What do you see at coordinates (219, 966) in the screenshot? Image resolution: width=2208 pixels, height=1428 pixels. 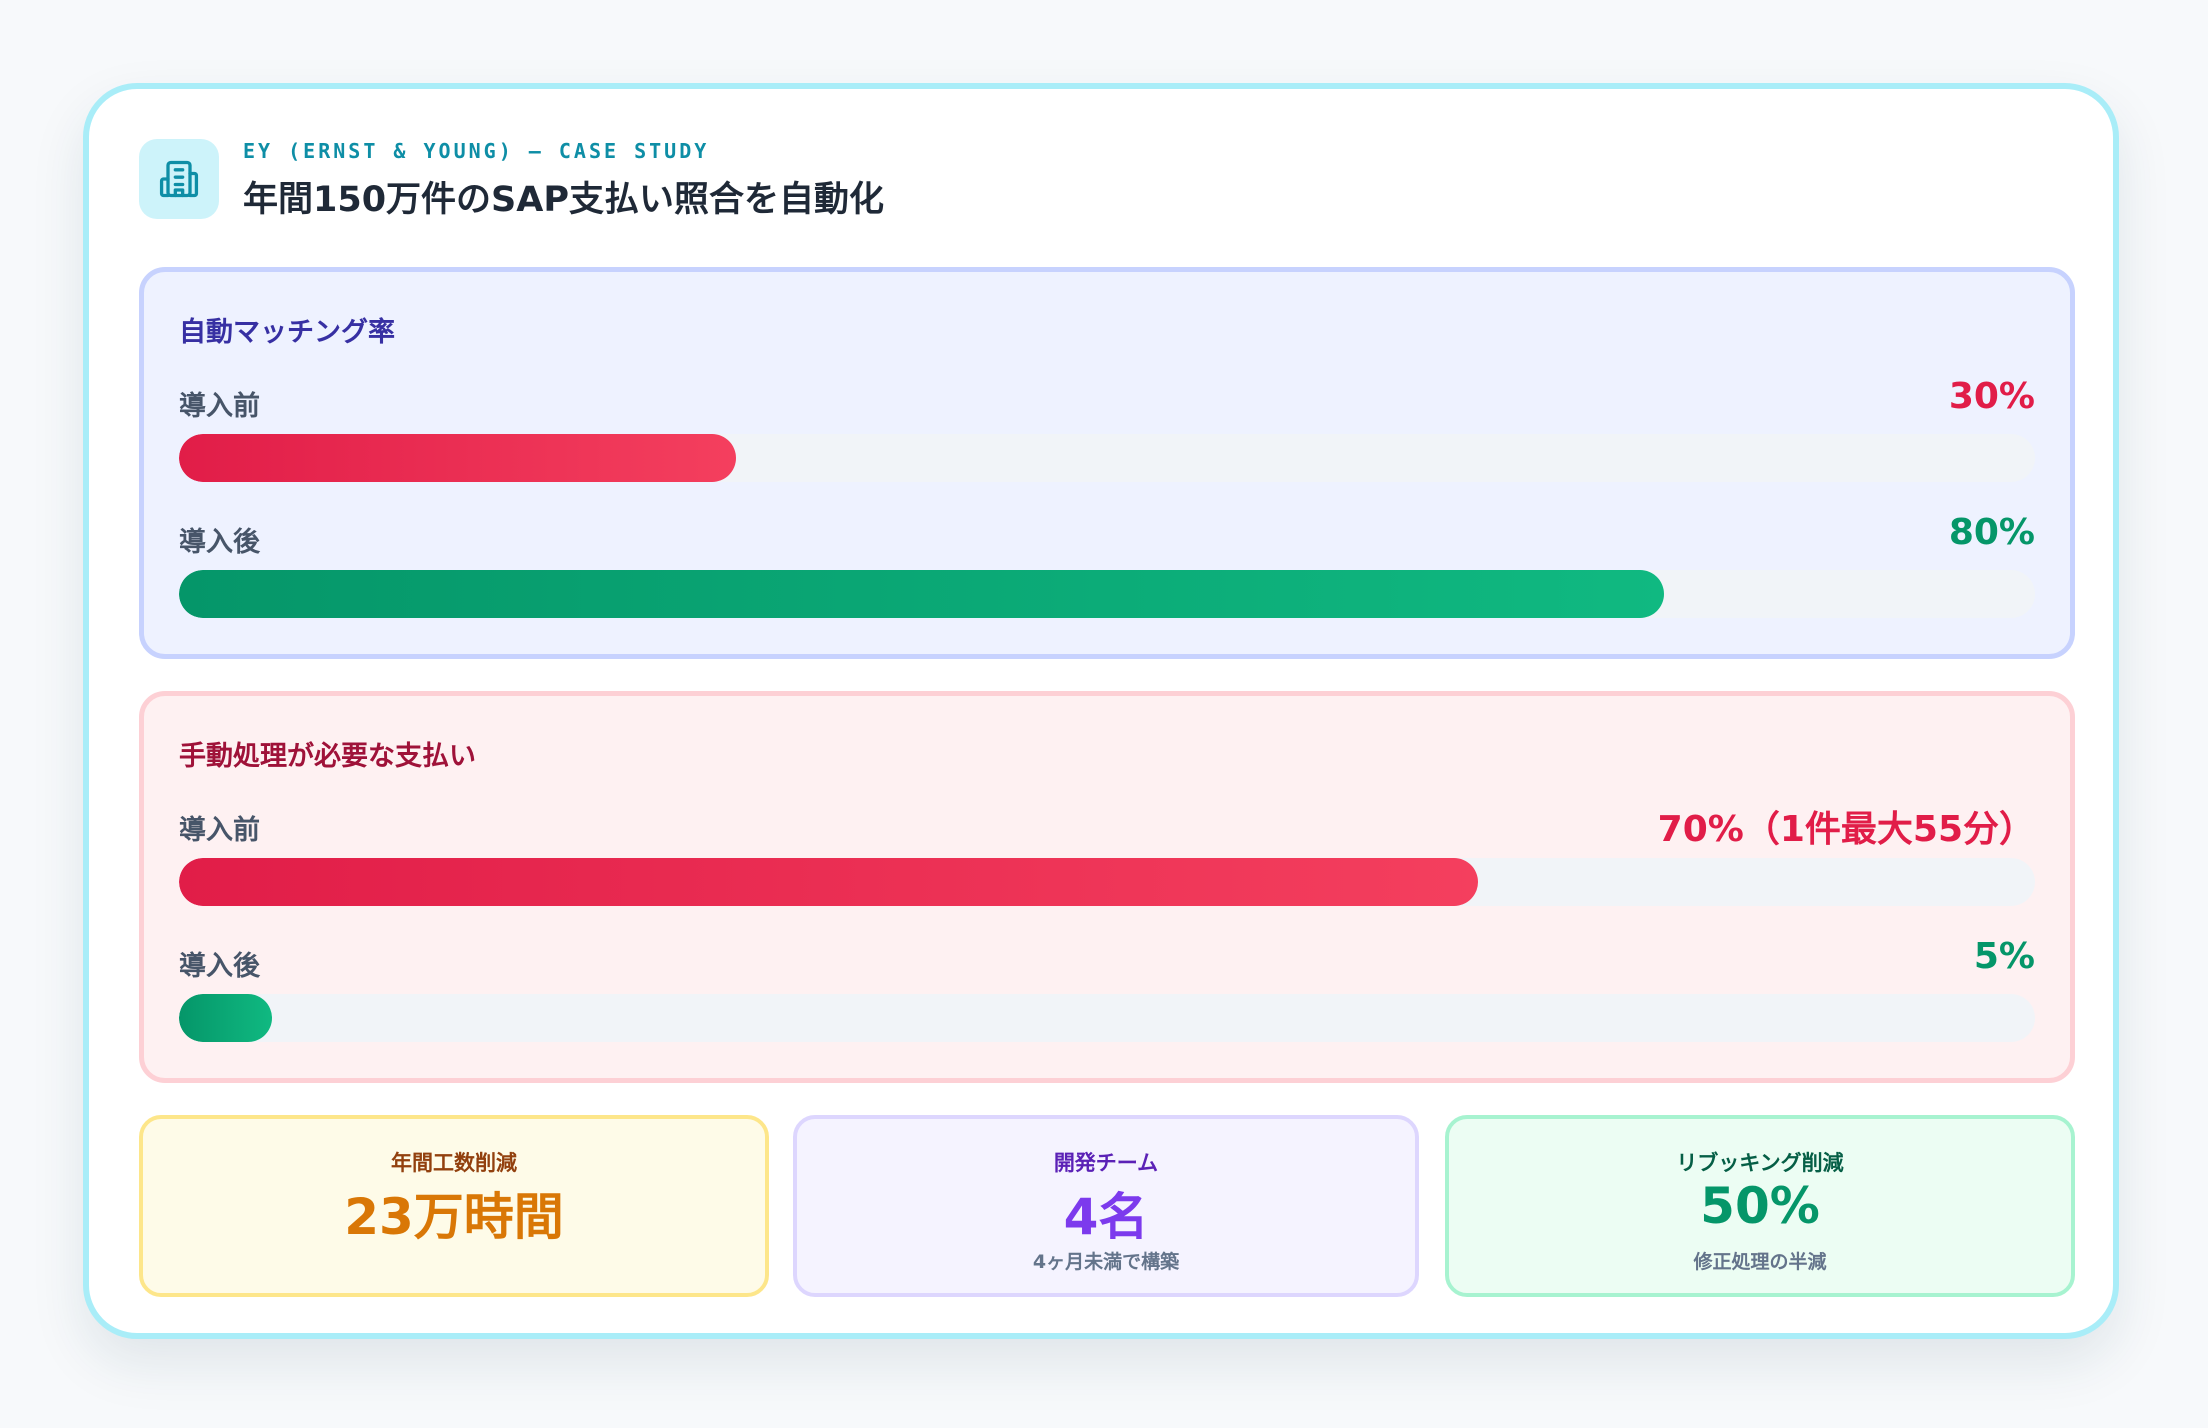 I see `manual-after-label: 導入後` at bounding box center [219, 966].